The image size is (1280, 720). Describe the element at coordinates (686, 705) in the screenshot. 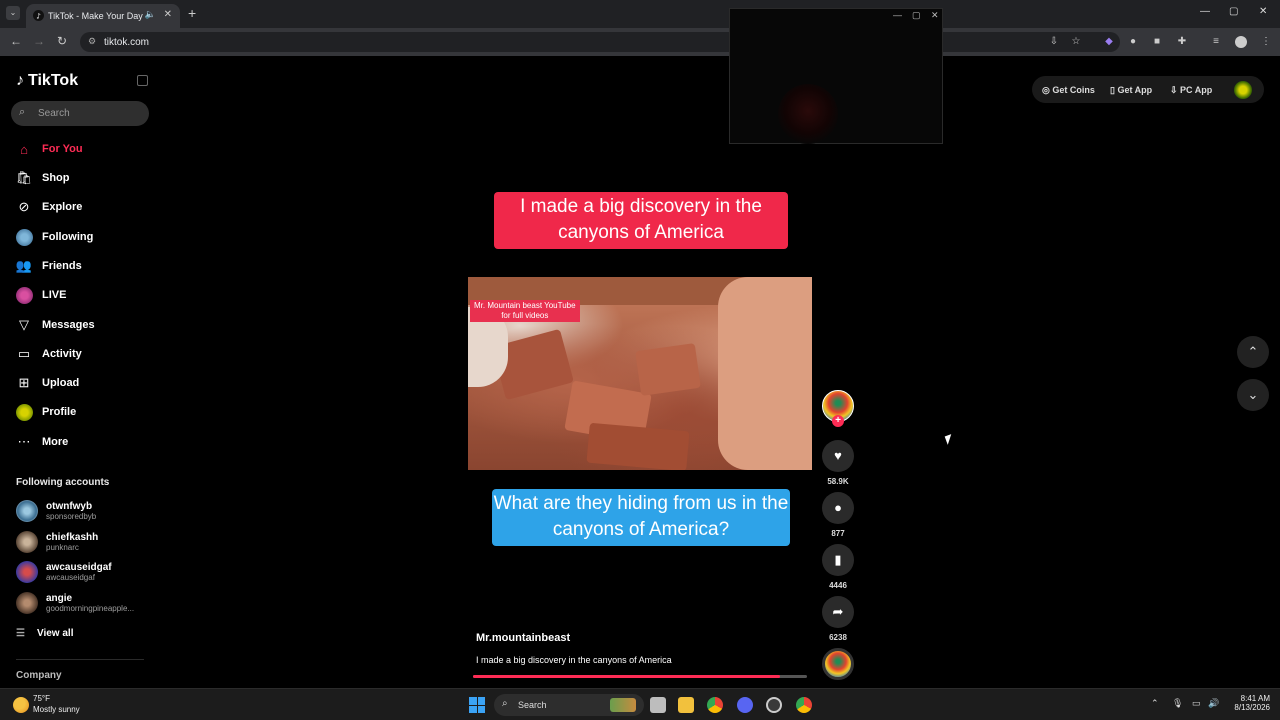

I see `file-explorer-icon` at that location.